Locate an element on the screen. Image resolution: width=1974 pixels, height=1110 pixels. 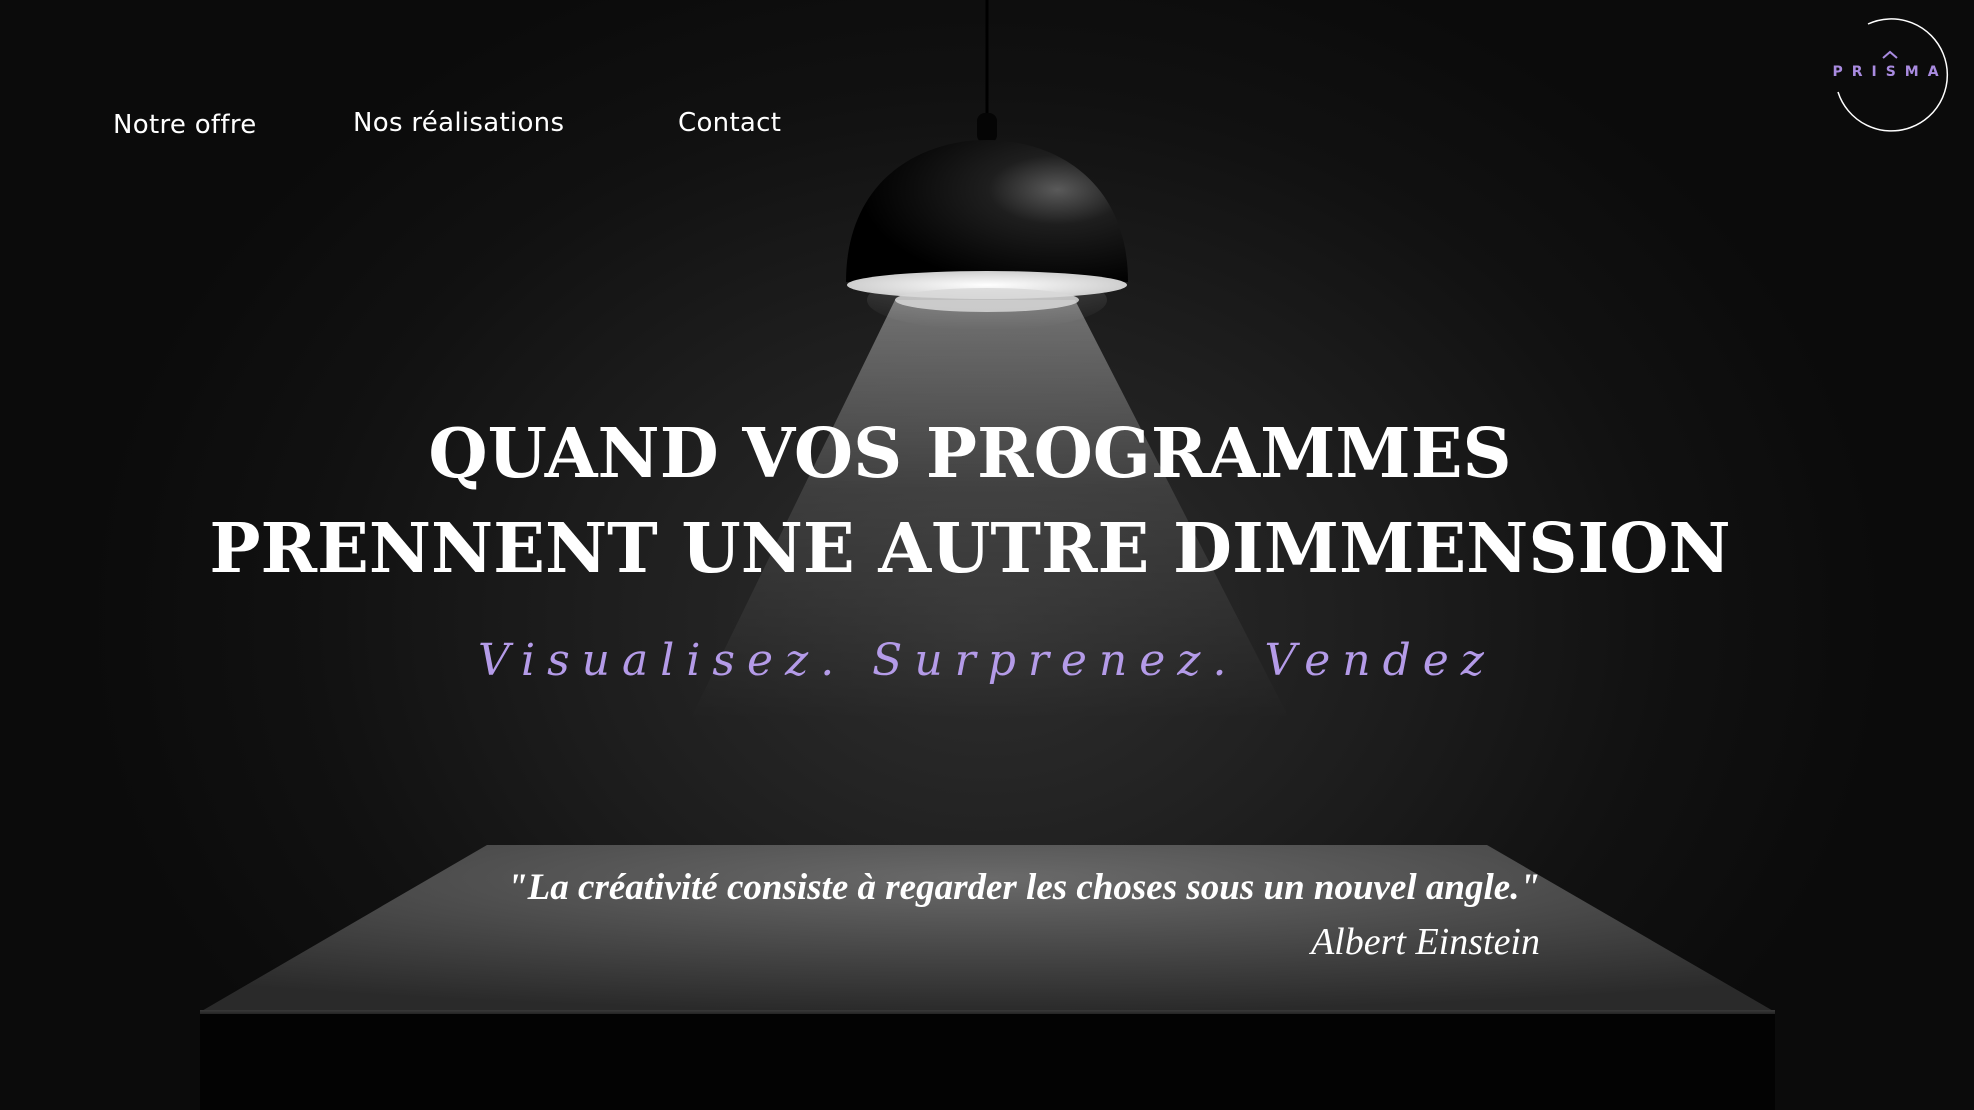
headline-line-1: QUAND VOS PROGRAMMES is located at coordinates (970, 454).